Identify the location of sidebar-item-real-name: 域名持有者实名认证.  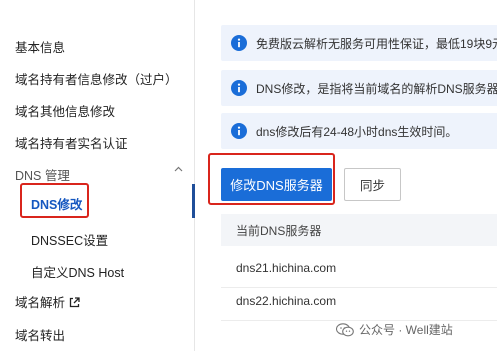
(71, 142).